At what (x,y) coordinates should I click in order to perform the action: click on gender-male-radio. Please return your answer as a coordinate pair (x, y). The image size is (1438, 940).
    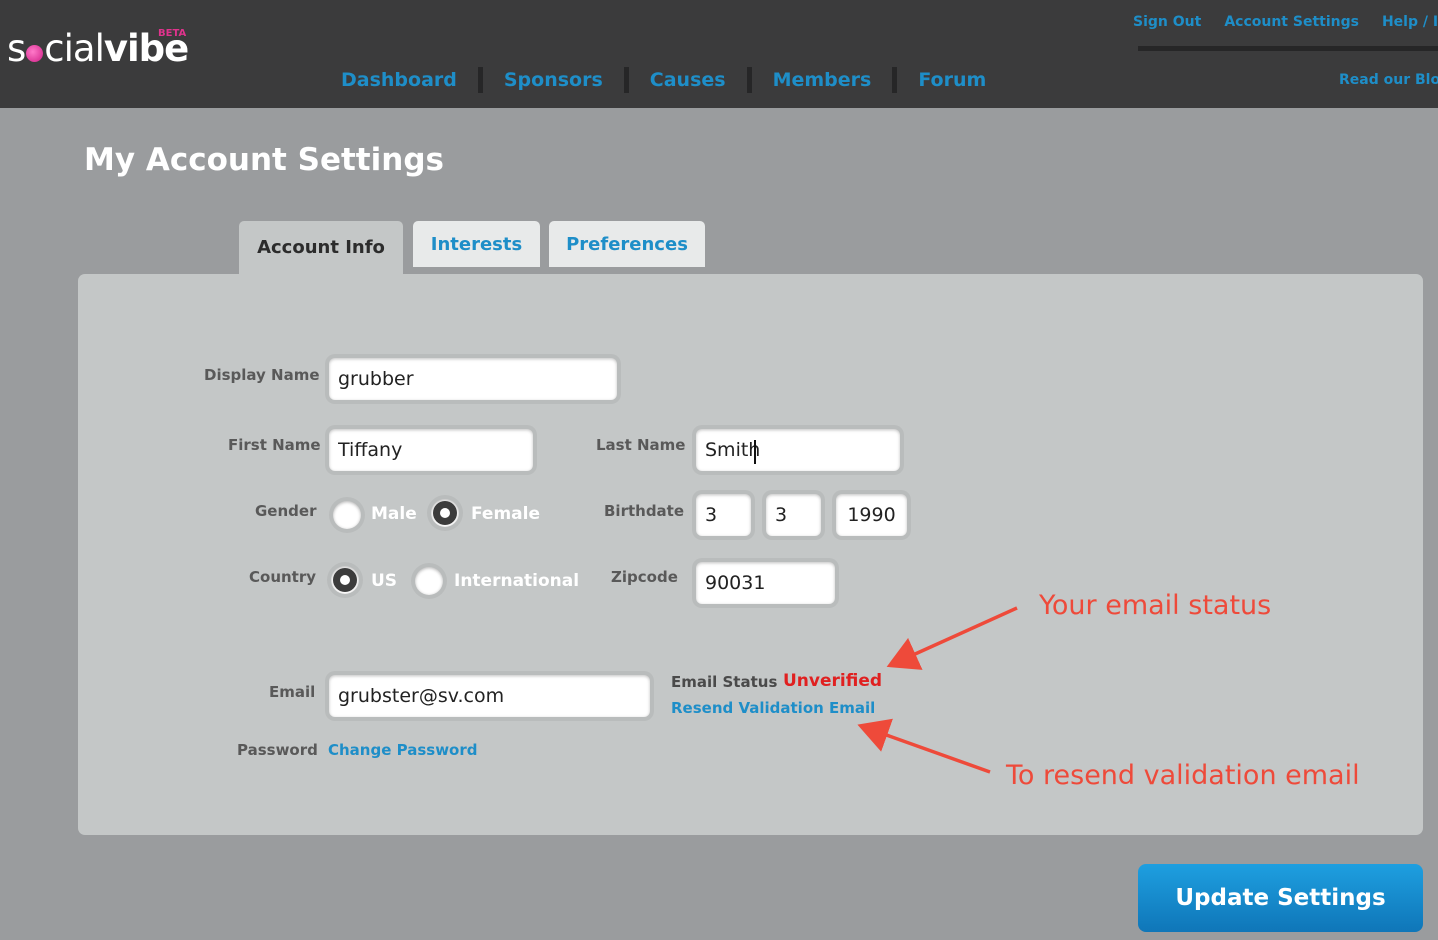
    Looking at the image, I should click on (347, 515).